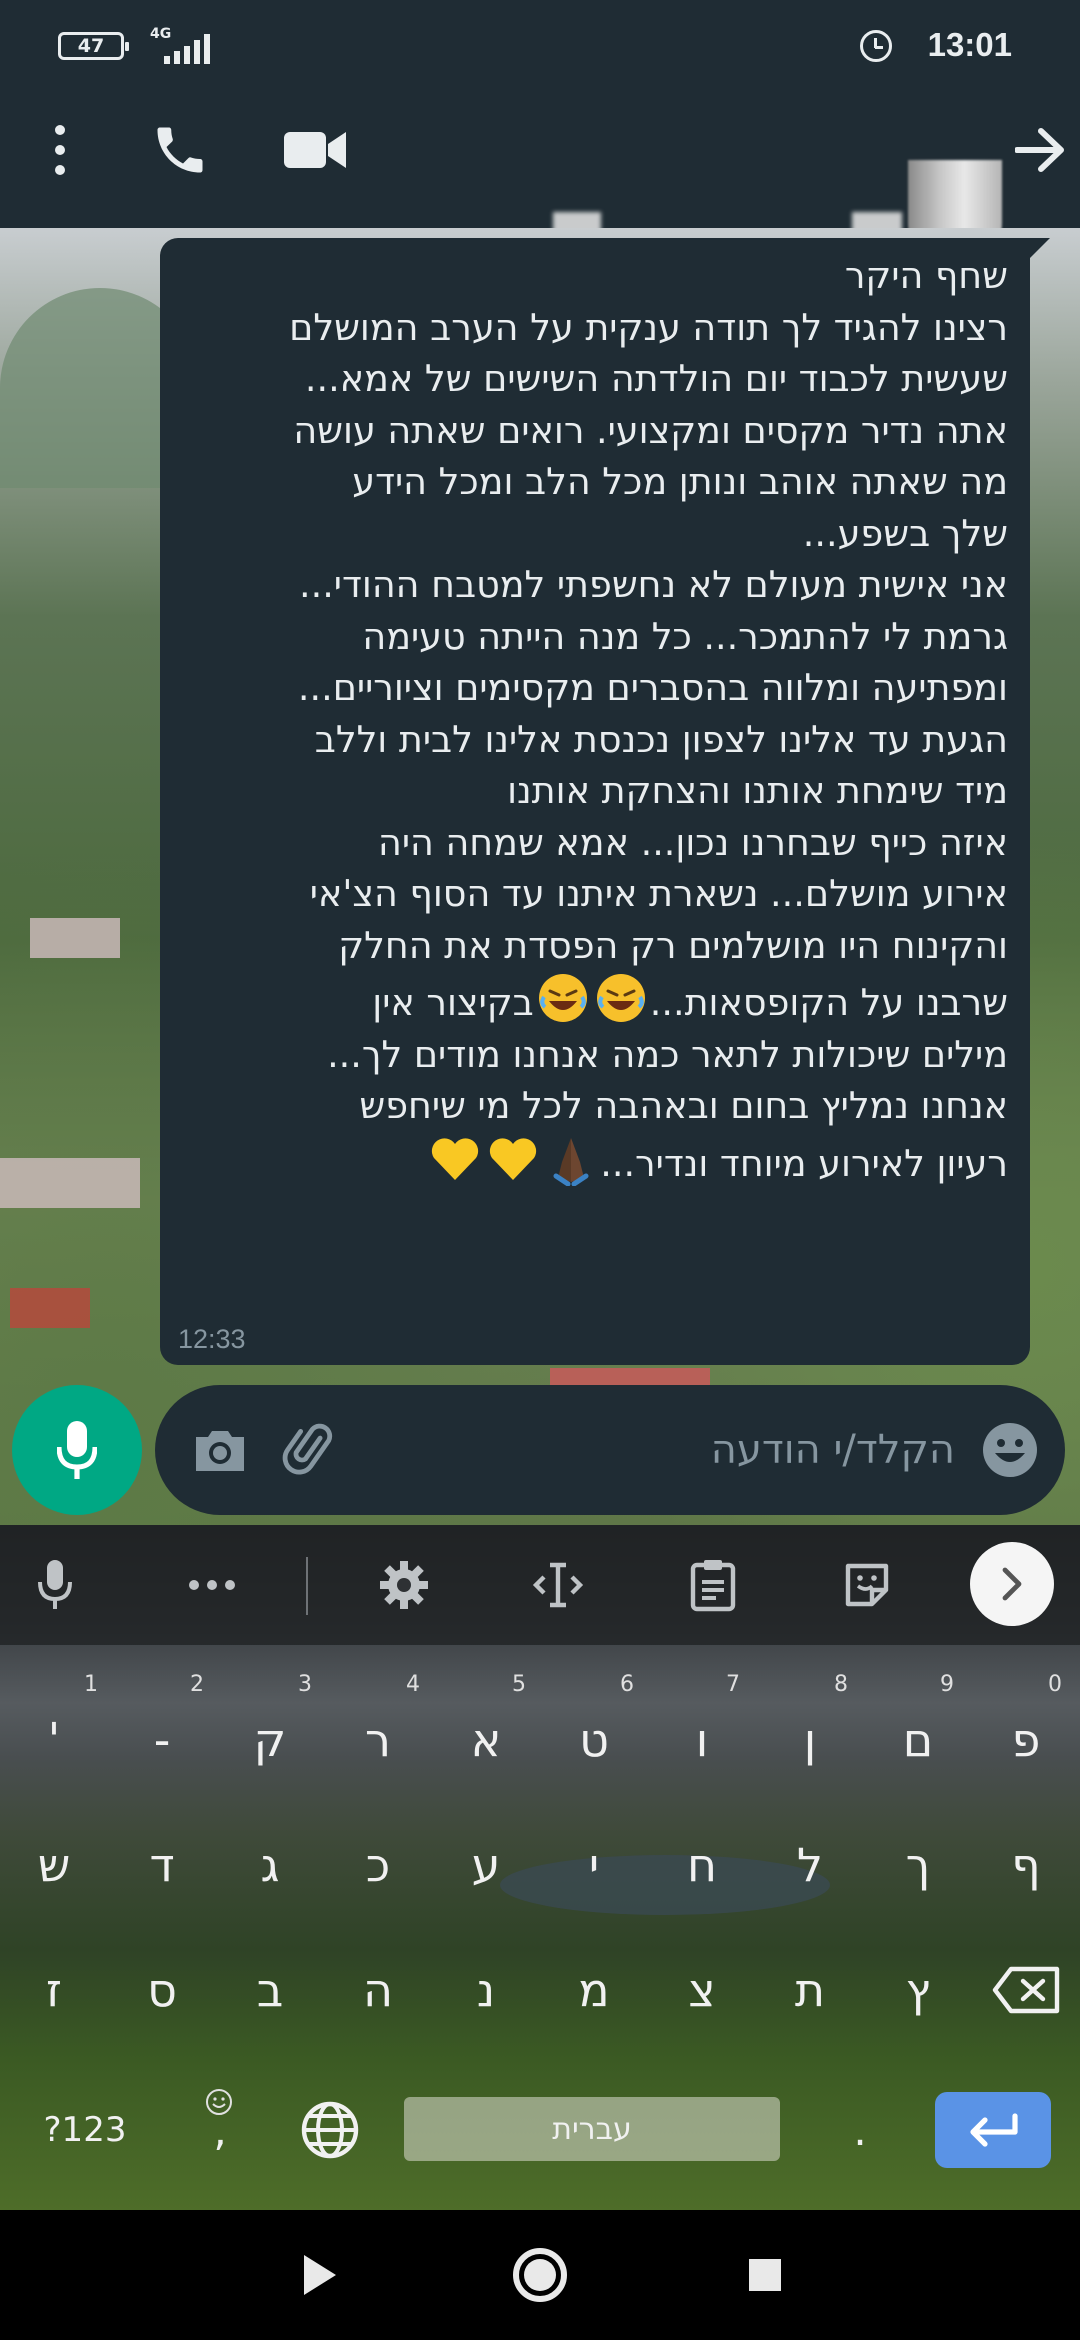 Image resolution: width=1080 pixels, height=2340 pixels. Describe the element at coordinates (60, 150) in the screenshot. I see `kebab-menu-icon` at that location.